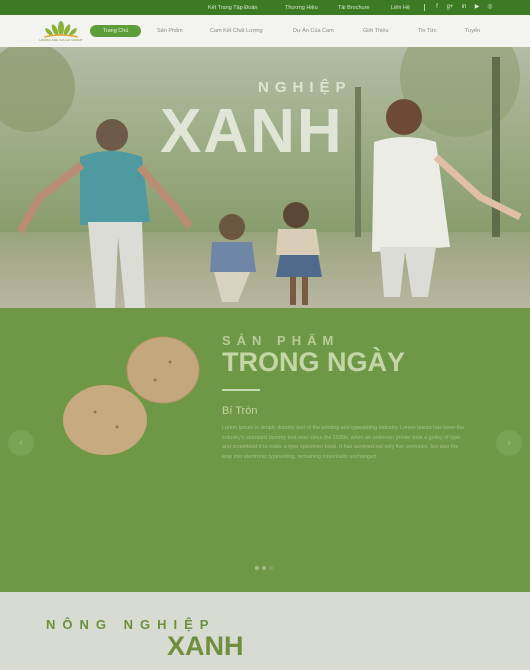 This screenshot has width=530, height=670. I want to click on top-divider, so click(424, 7).